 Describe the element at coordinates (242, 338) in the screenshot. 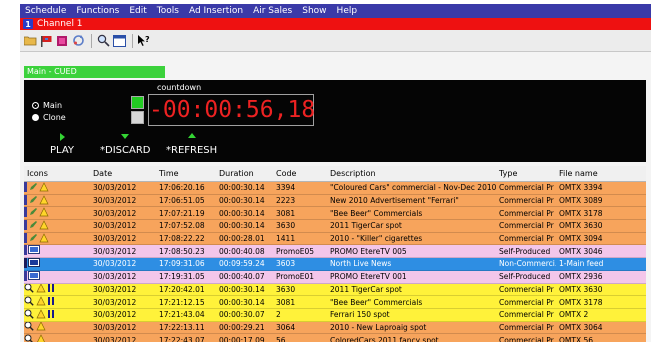

I see `cell-duration: 00:00:17.09` at that location.